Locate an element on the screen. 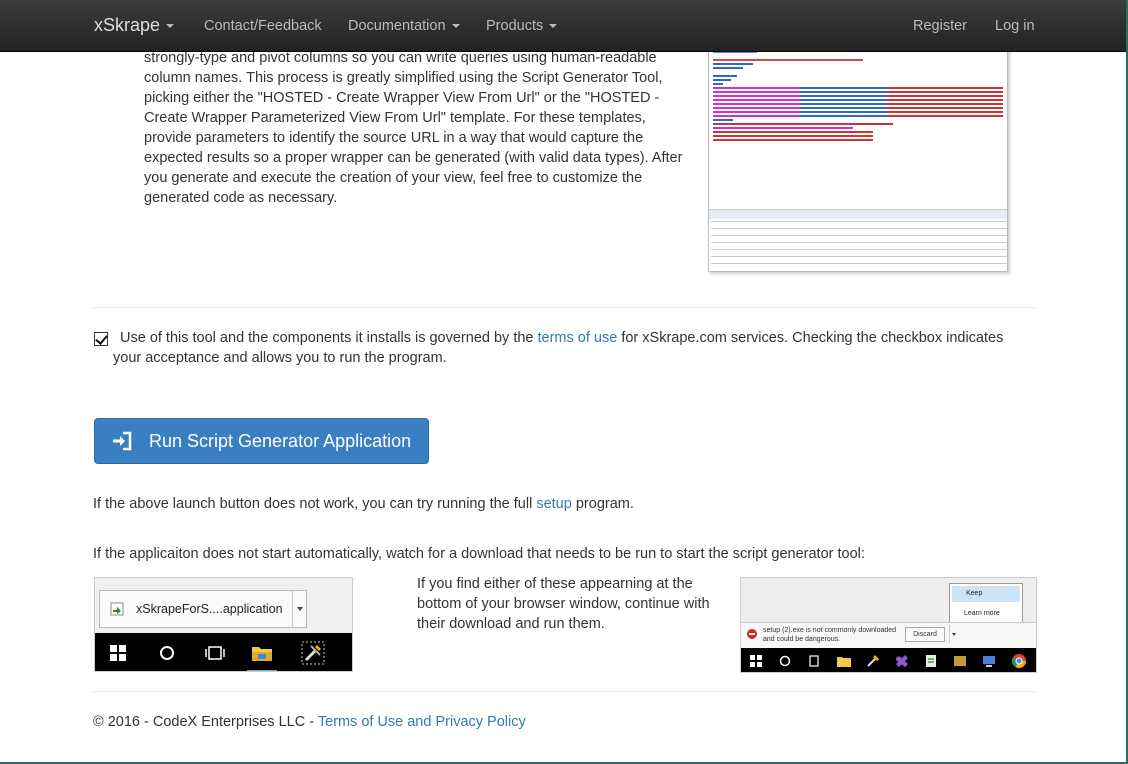 This screenshot has height=764, width=1128. notepad-icon is located at coordinates (931, 661).